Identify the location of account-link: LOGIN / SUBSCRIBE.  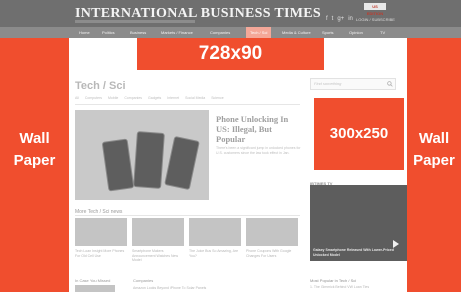
(375, 19).